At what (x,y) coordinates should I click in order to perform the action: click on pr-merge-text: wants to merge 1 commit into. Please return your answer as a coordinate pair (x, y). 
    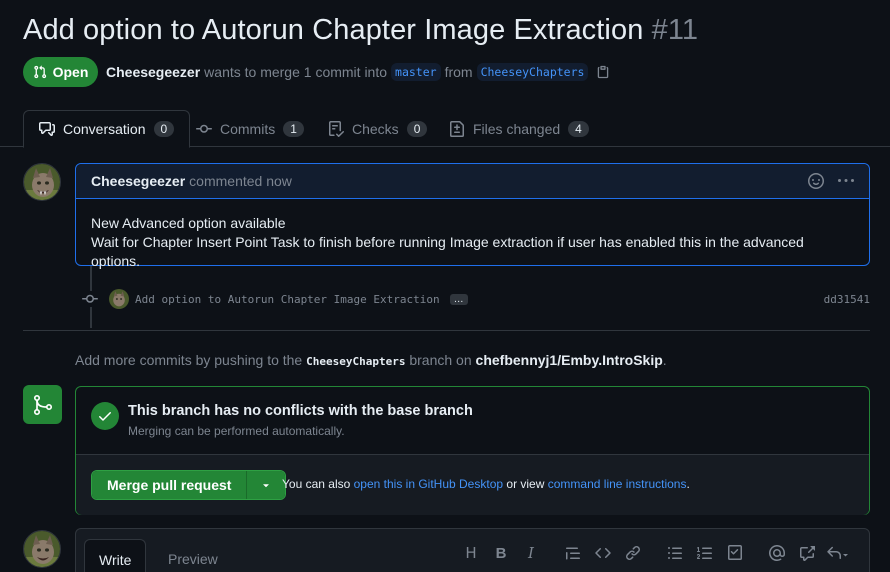
    Looking at the image, I should click on (296, 72).